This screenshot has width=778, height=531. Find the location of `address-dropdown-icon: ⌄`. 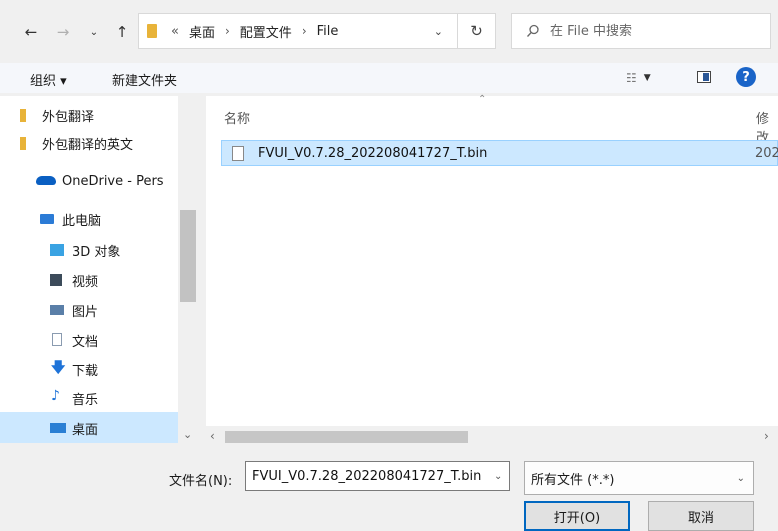

address-dropdown-icon: ⌄ is located at coordinates (438, 31).